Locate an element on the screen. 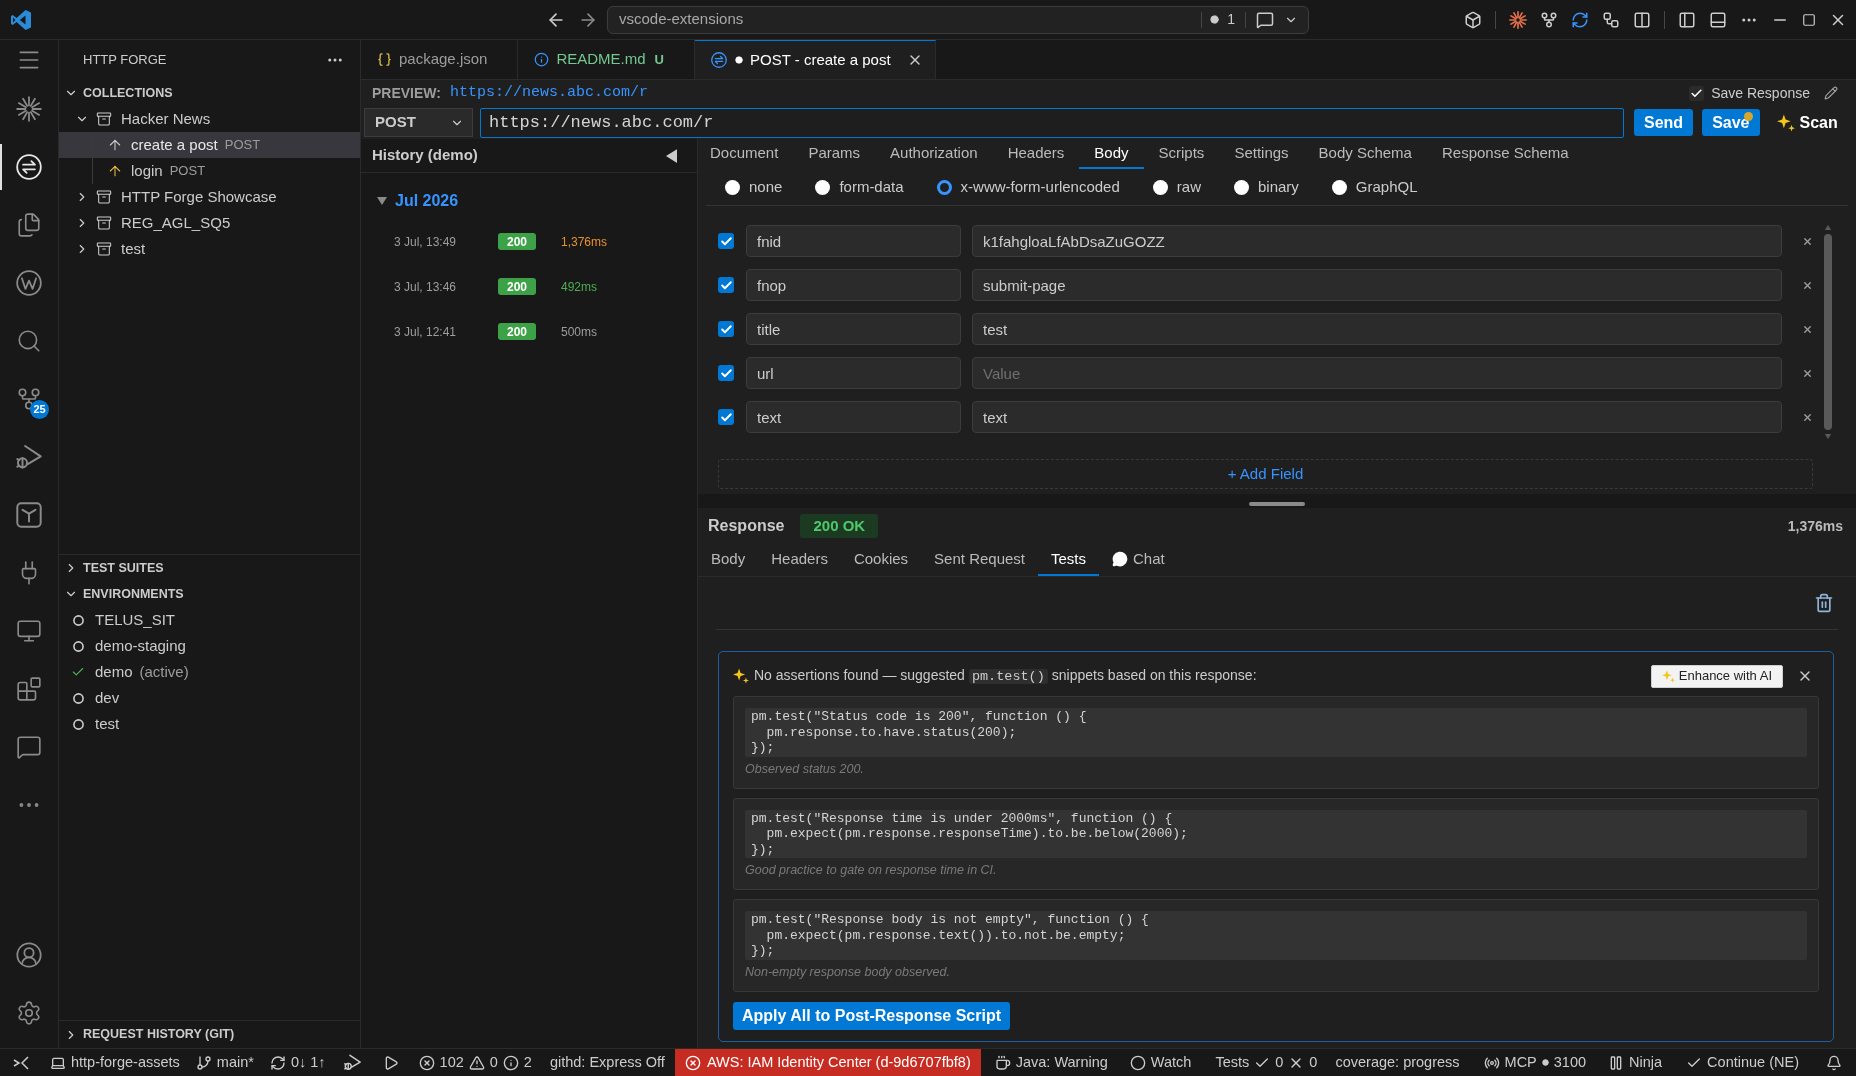 The width and height of the screenshot is (1856, 1076). request-tab: Scripts is located at coordinates (1181, 154).